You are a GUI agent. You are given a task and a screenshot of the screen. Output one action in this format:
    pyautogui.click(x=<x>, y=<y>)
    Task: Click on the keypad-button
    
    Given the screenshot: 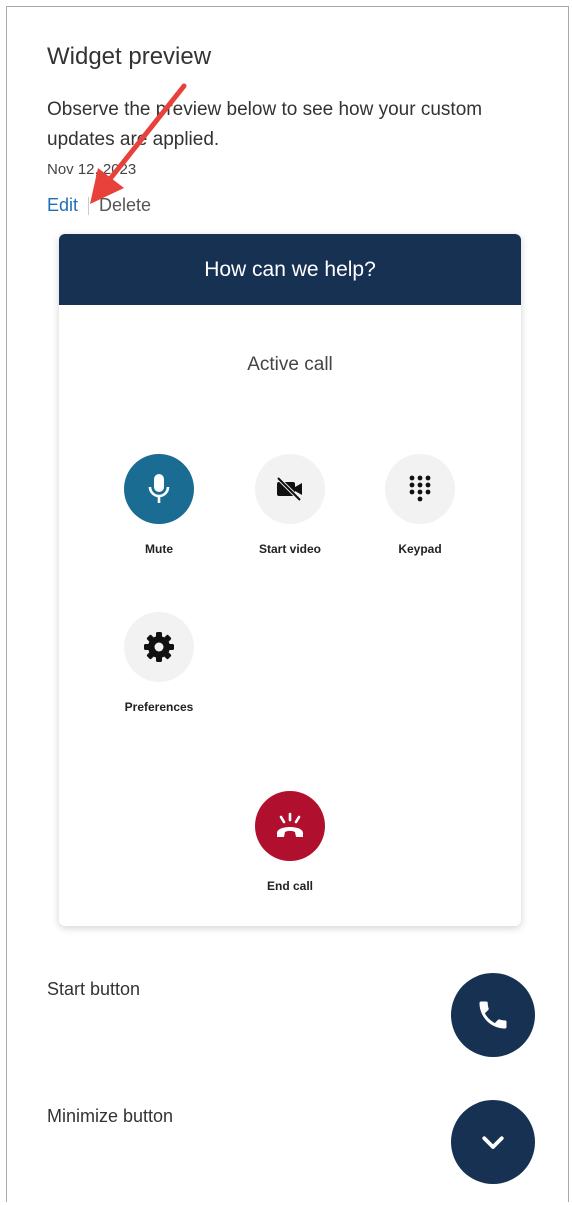 What is the action you would take?
    pyautogui.click(x=420, y=489)
    